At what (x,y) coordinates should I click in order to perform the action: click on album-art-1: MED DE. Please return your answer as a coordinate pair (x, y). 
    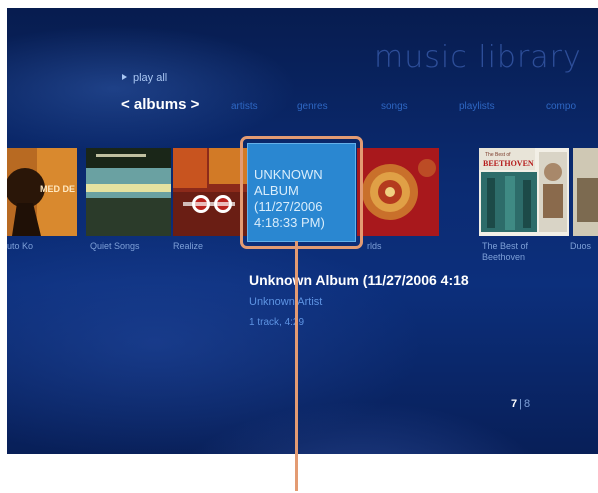
    Looking at the image, I should click on (42, 192).